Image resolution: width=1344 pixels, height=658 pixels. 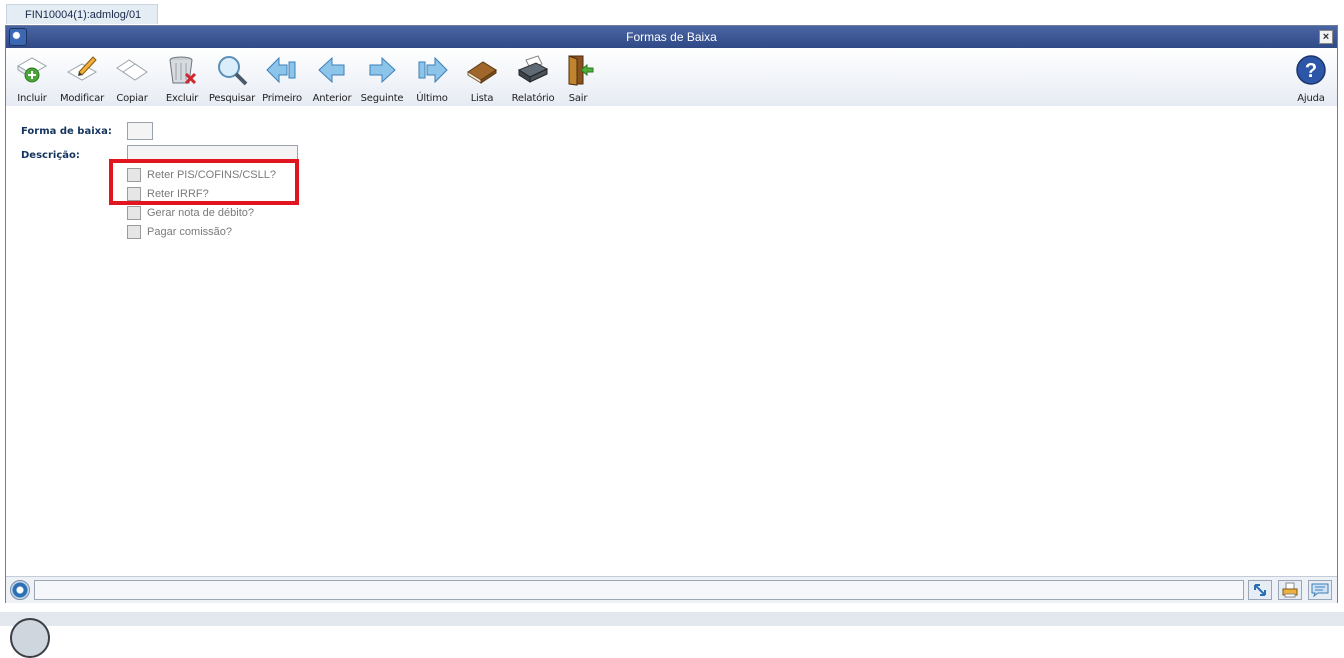 What do you see at coordinates (82, 14) in the screenshot?
I see `session-tab: FIN10004(1):admlog/01` at bounding box center [82, 14].